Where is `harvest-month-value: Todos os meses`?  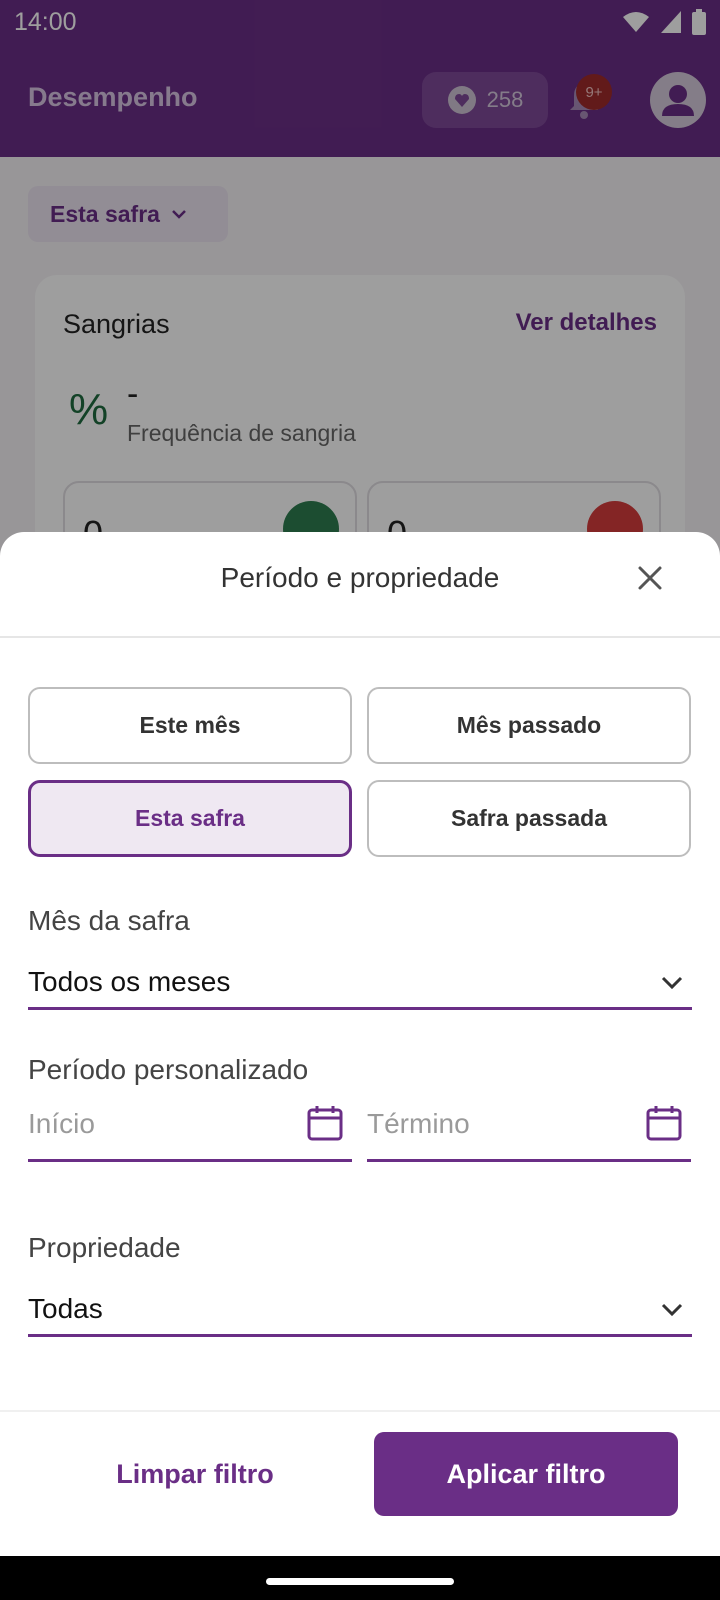 harvest-month-value: Todos os meses is located at coordinates (129, 981).